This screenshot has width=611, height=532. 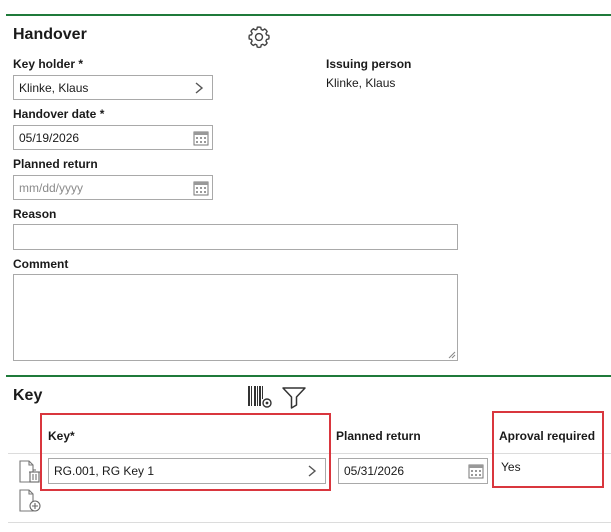 I want to click on issuing-person-value: Klinke, Klaus, so click(x=361, y=83).